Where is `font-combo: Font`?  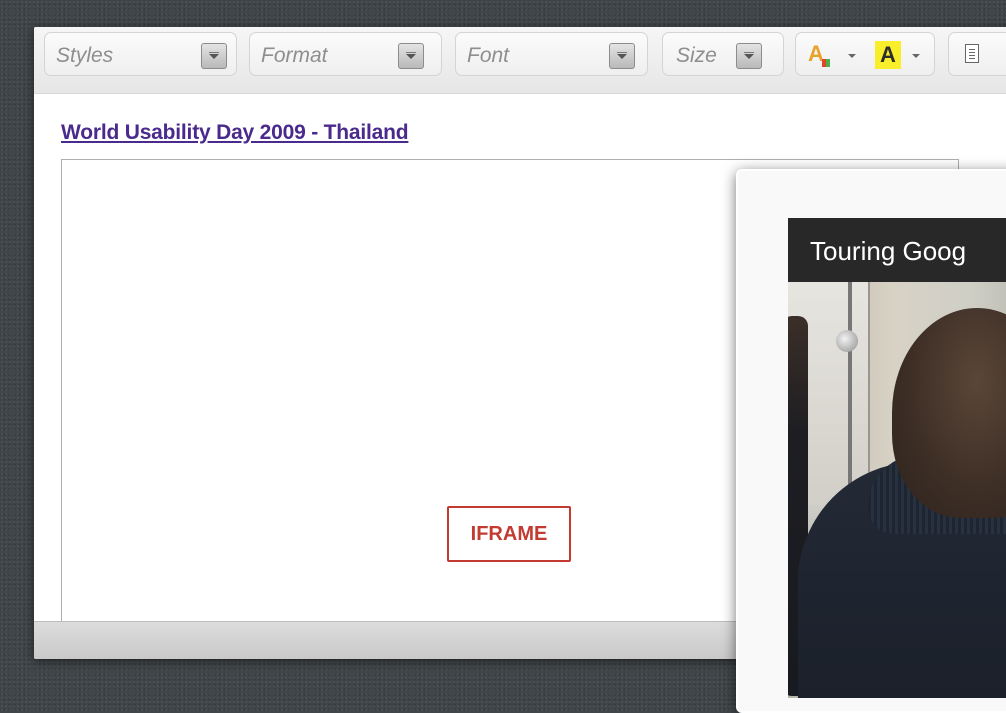
font-combo: Font is located at coordinates (551, 54).